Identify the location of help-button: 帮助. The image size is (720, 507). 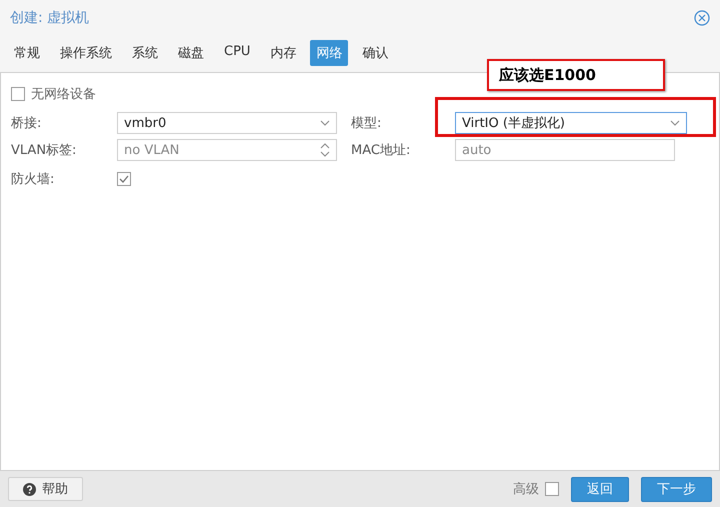
(45, 489).